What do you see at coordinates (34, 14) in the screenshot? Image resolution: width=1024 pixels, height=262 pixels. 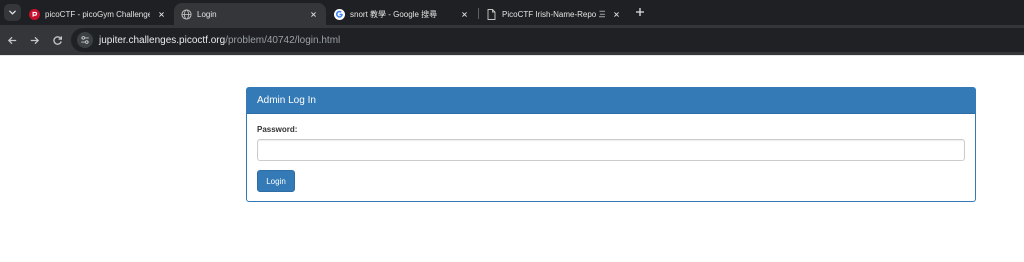 I see `picoctf-icon` at bounding box center [34, 14].